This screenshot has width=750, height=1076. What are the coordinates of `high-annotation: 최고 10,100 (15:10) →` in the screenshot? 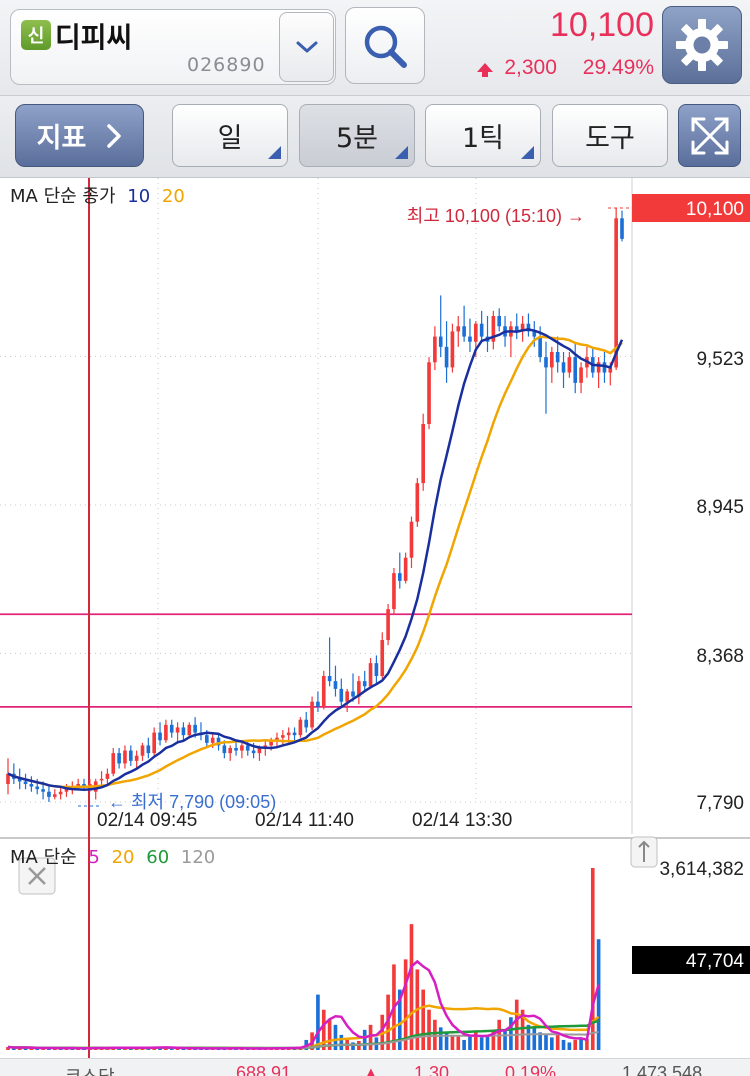 It's located at (496, 216).